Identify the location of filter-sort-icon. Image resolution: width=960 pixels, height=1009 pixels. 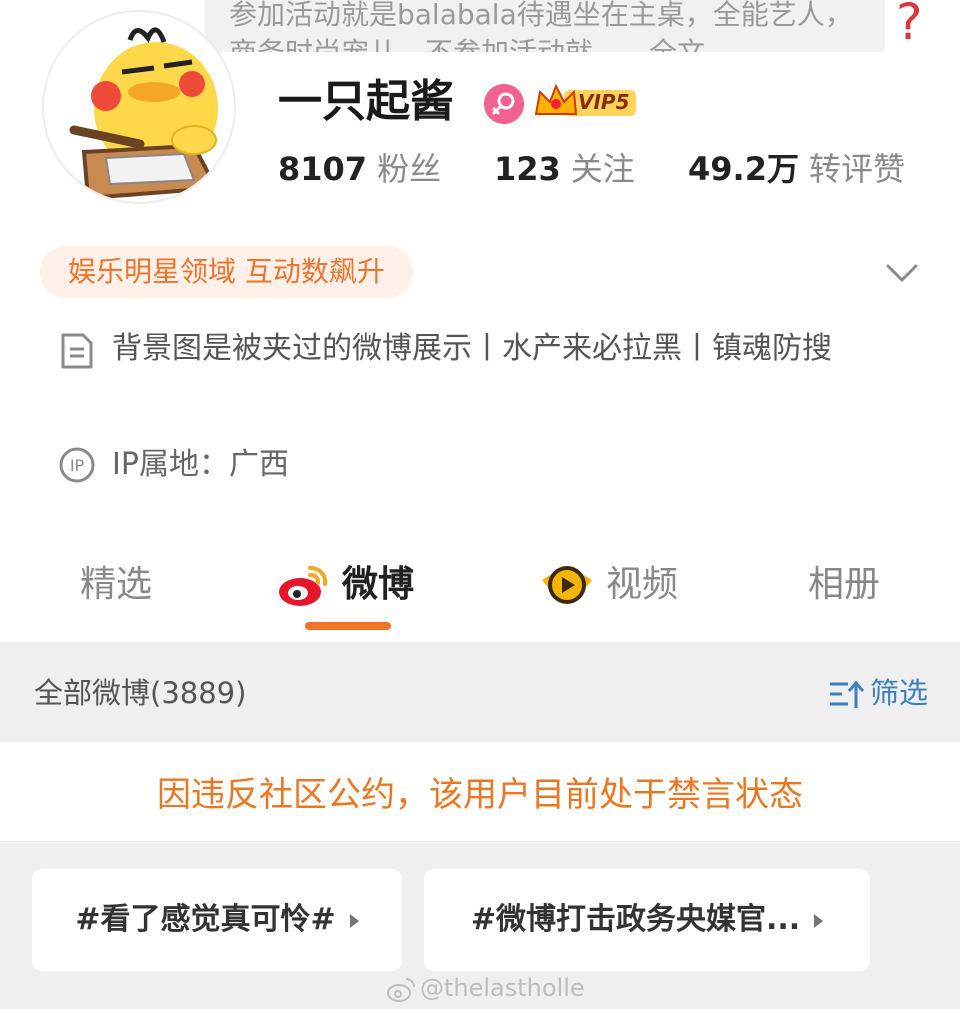
(847, 694).